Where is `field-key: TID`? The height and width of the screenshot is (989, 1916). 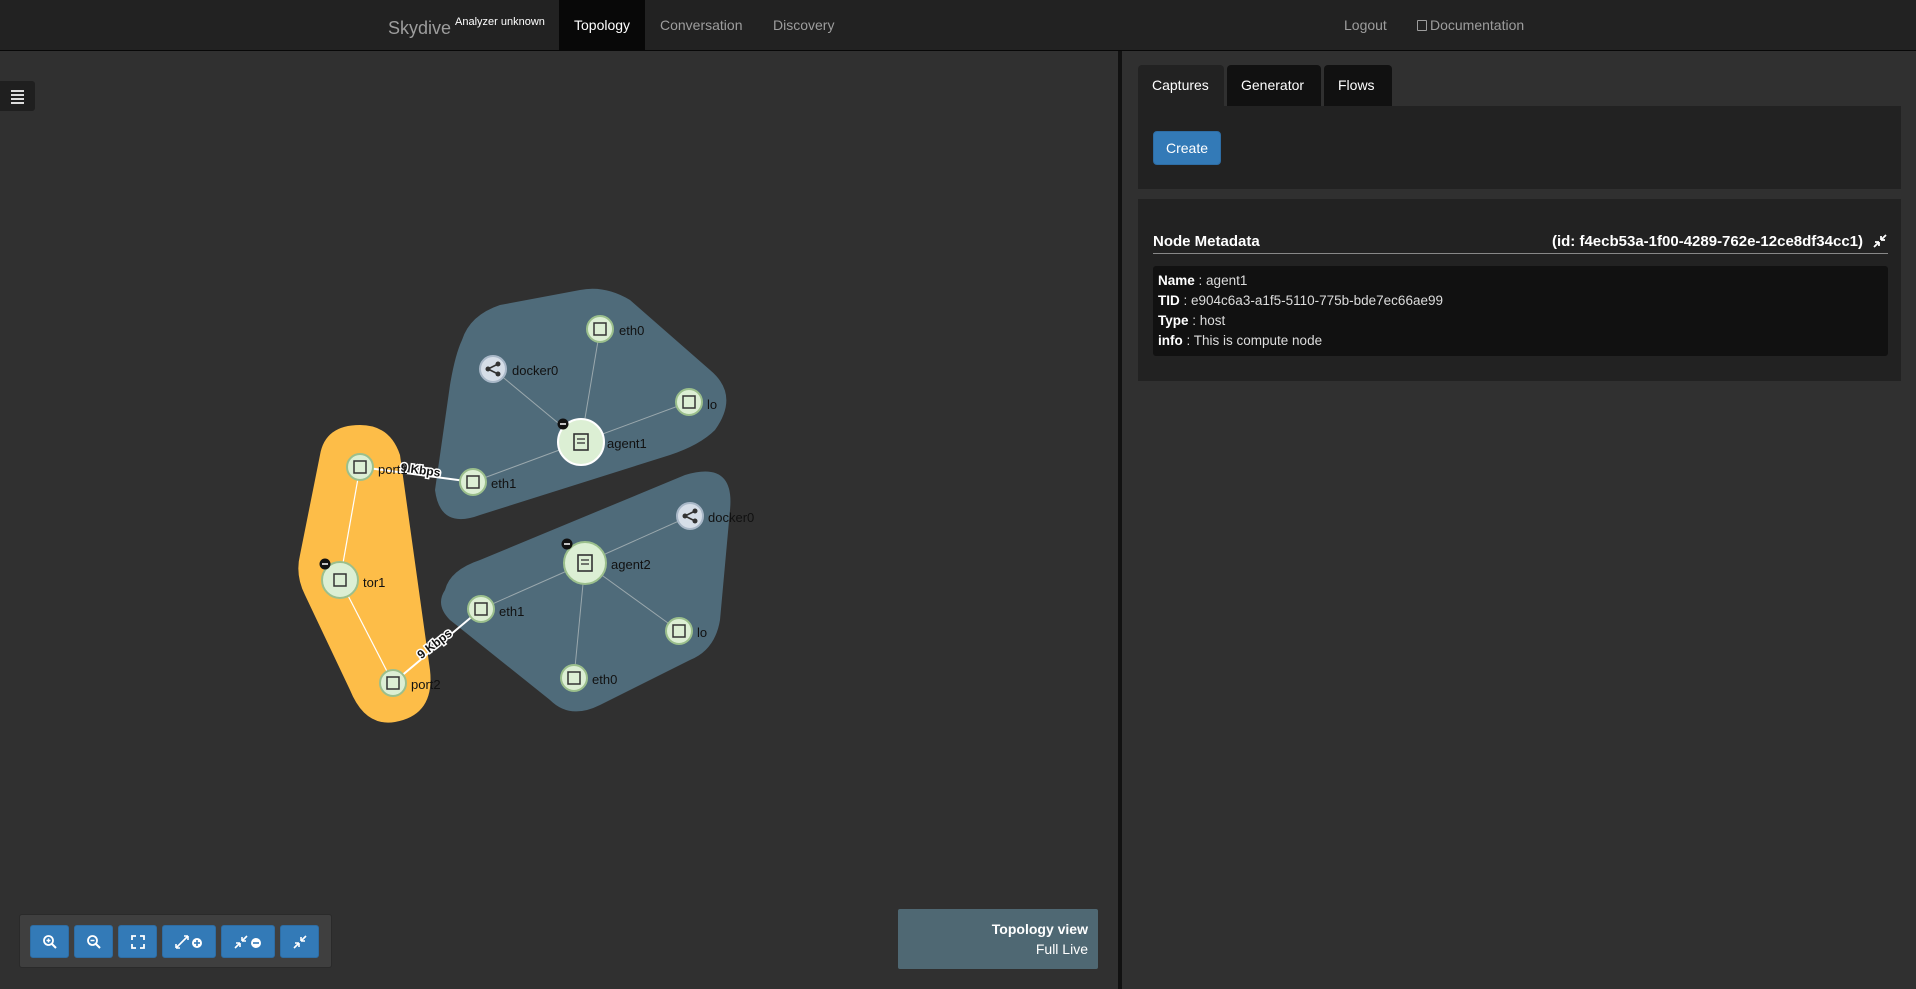
field-key: TID is located at coordinates (1169, 300).